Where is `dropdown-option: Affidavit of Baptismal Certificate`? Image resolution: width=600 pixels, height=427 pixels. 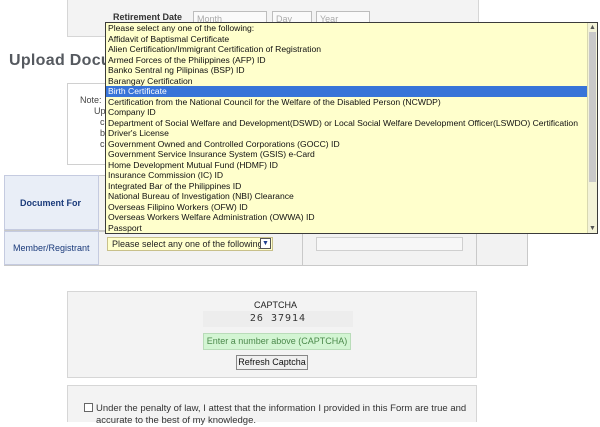
dropdown-option: Affidavit of Baptismal Certificate is located at coordinates (351, 39).